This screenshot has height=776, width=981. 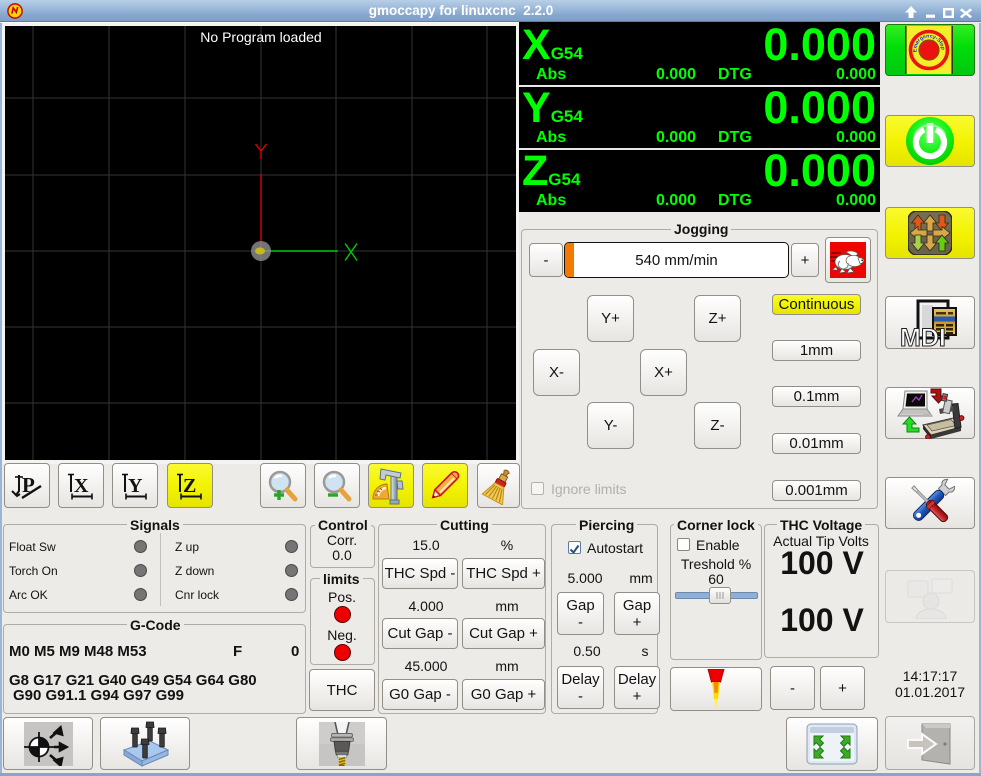 What do you see at coordinates (189, 486) in the screenshot?
I see `svg-text: Z` at bounding box center [189, 486].